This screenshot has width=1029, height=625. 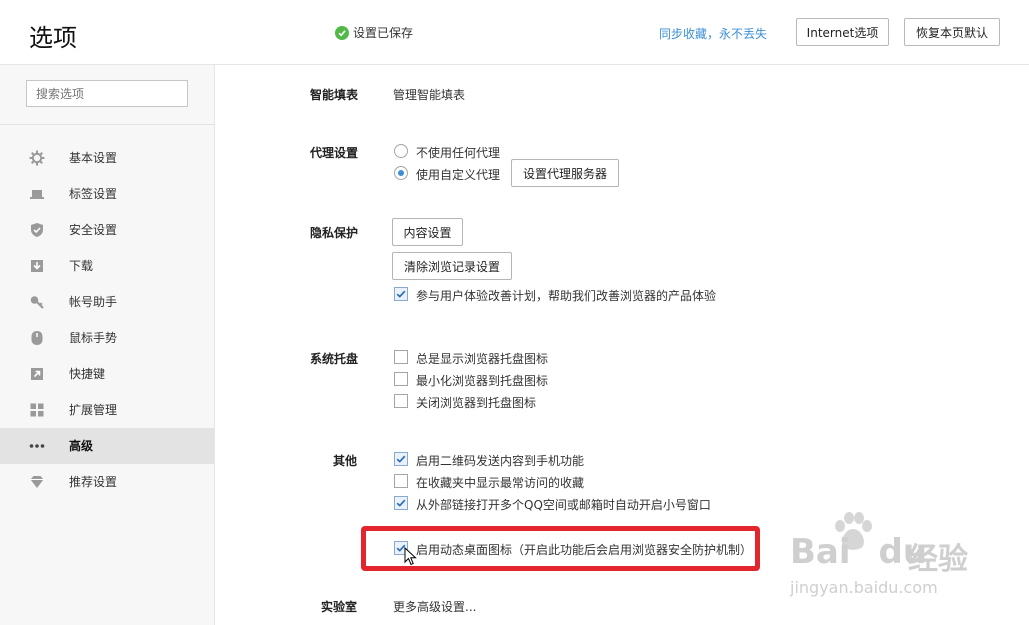 I want to click on tray-section-label: 系统托盘, so click(x=334, y=359).